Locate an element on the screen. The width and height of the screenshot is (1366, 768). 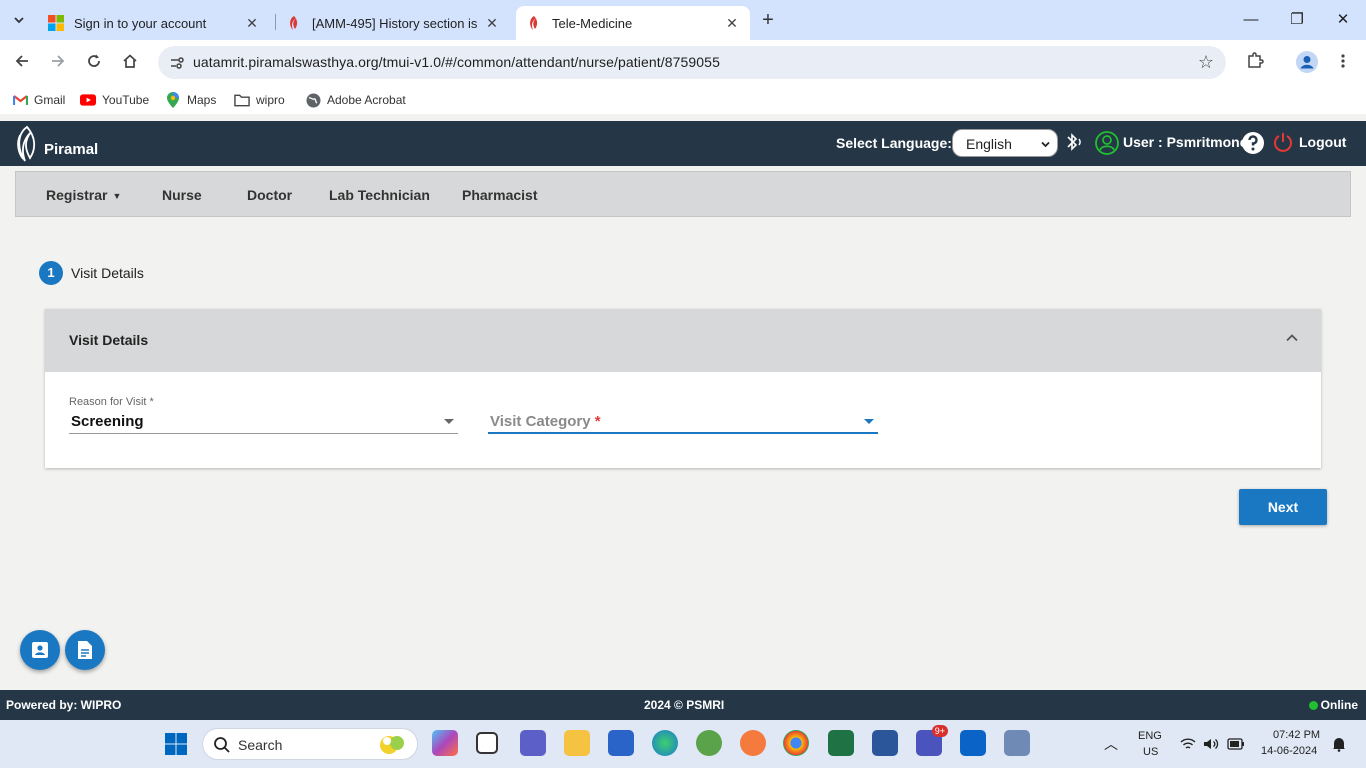
microsoft-logo-icon is located at coordinates (56, 23).